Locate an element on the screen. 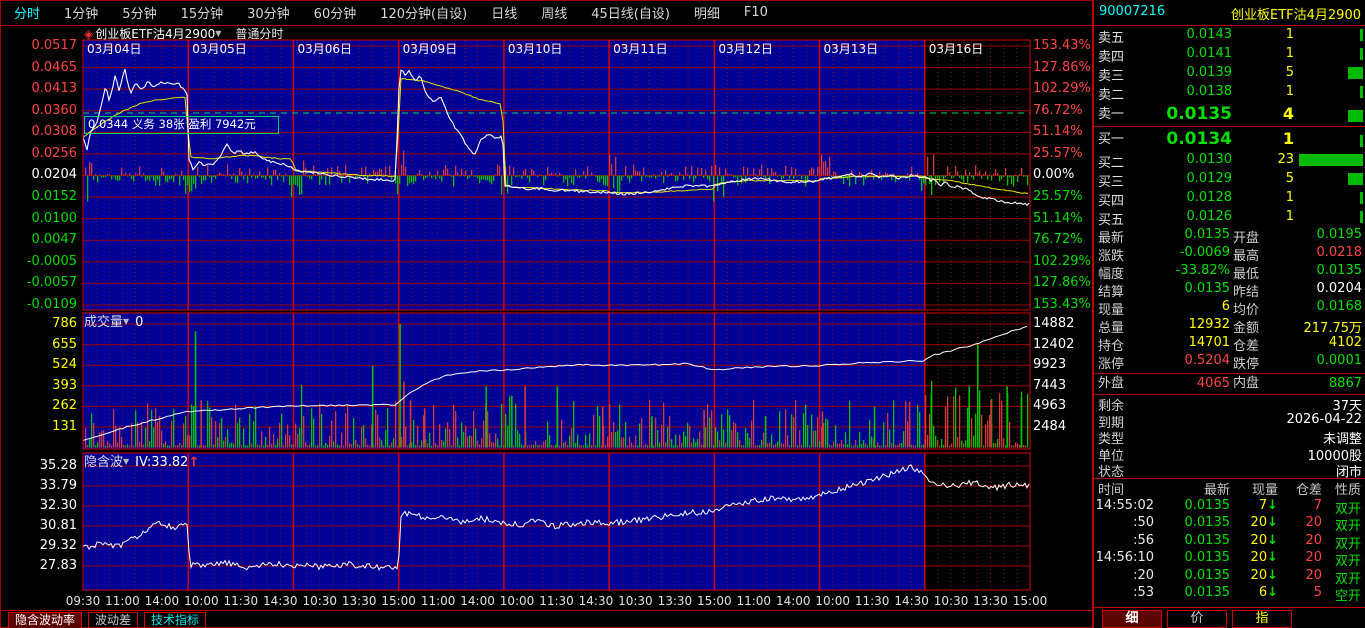 The height and width of the screenshot is (628, 1365). date-label: 03月10日 is located at coordinates (535, 49).